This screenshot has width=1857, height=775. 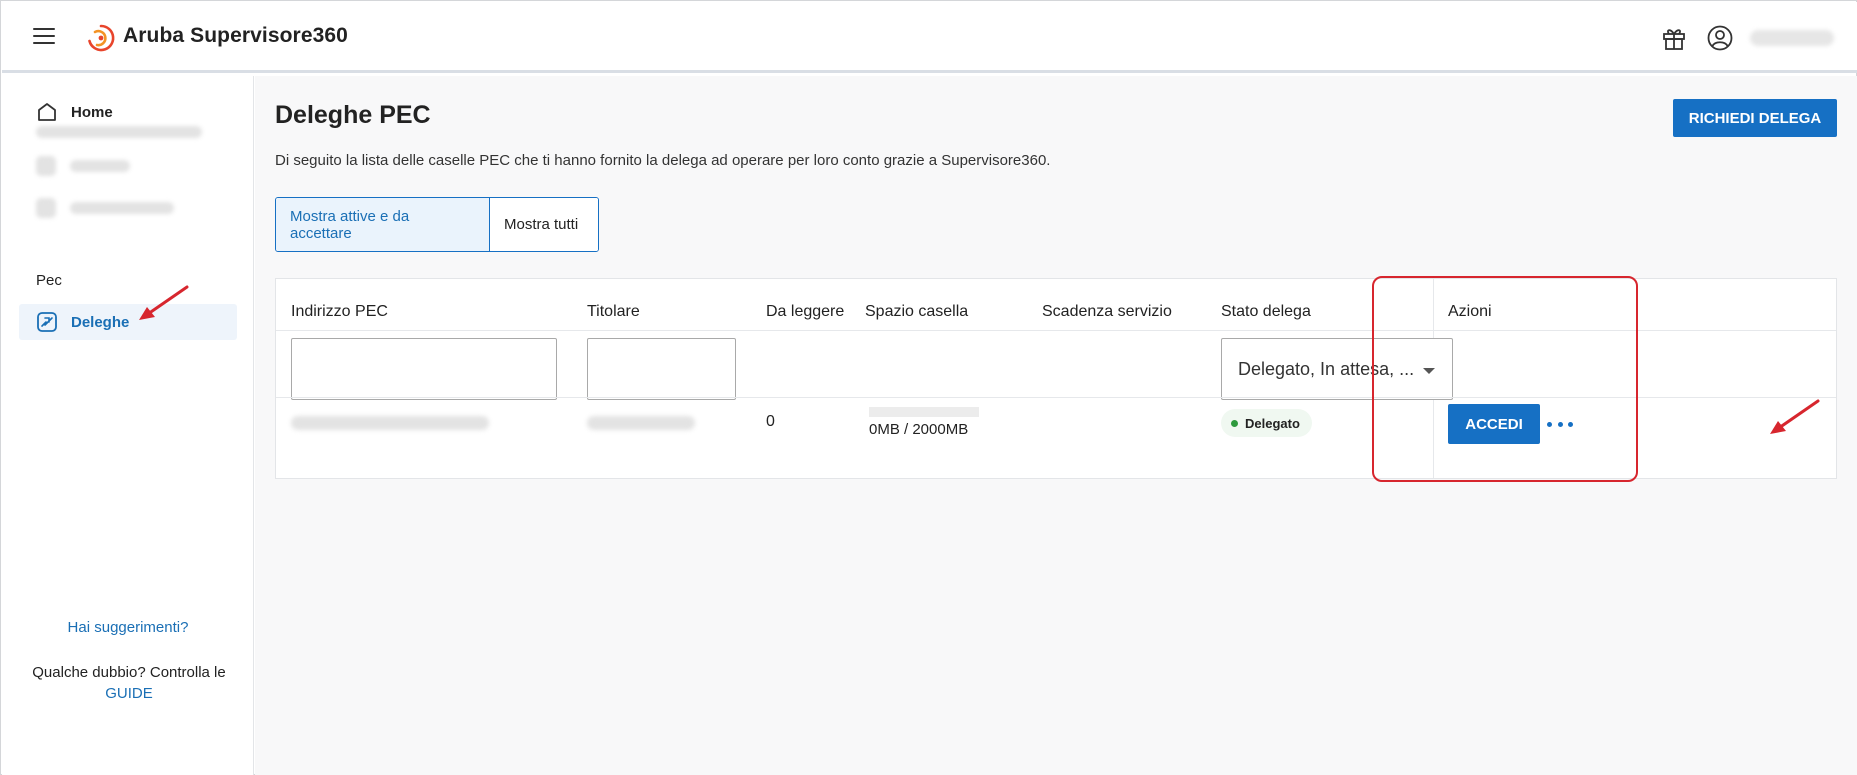 I want to click on column-header-delegation-status: Stato delega, so click(x=1266, y=312).